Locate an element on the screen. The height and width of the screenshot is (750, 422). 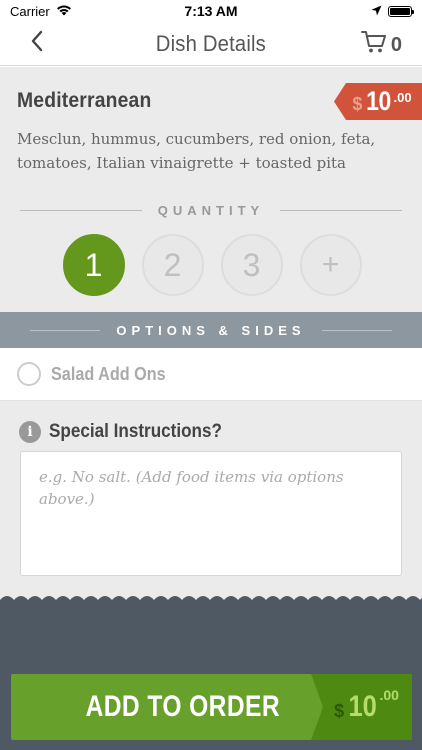
quantity-option-1: 1 is located at coordinates (93, 265).